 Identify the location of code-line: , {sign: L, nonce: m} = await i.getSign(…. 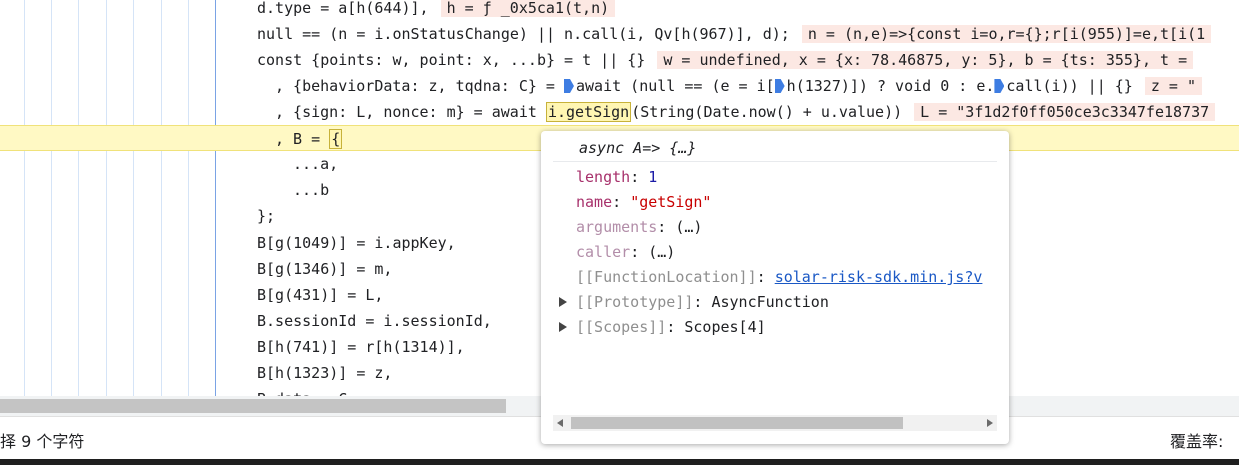
(619, 112).